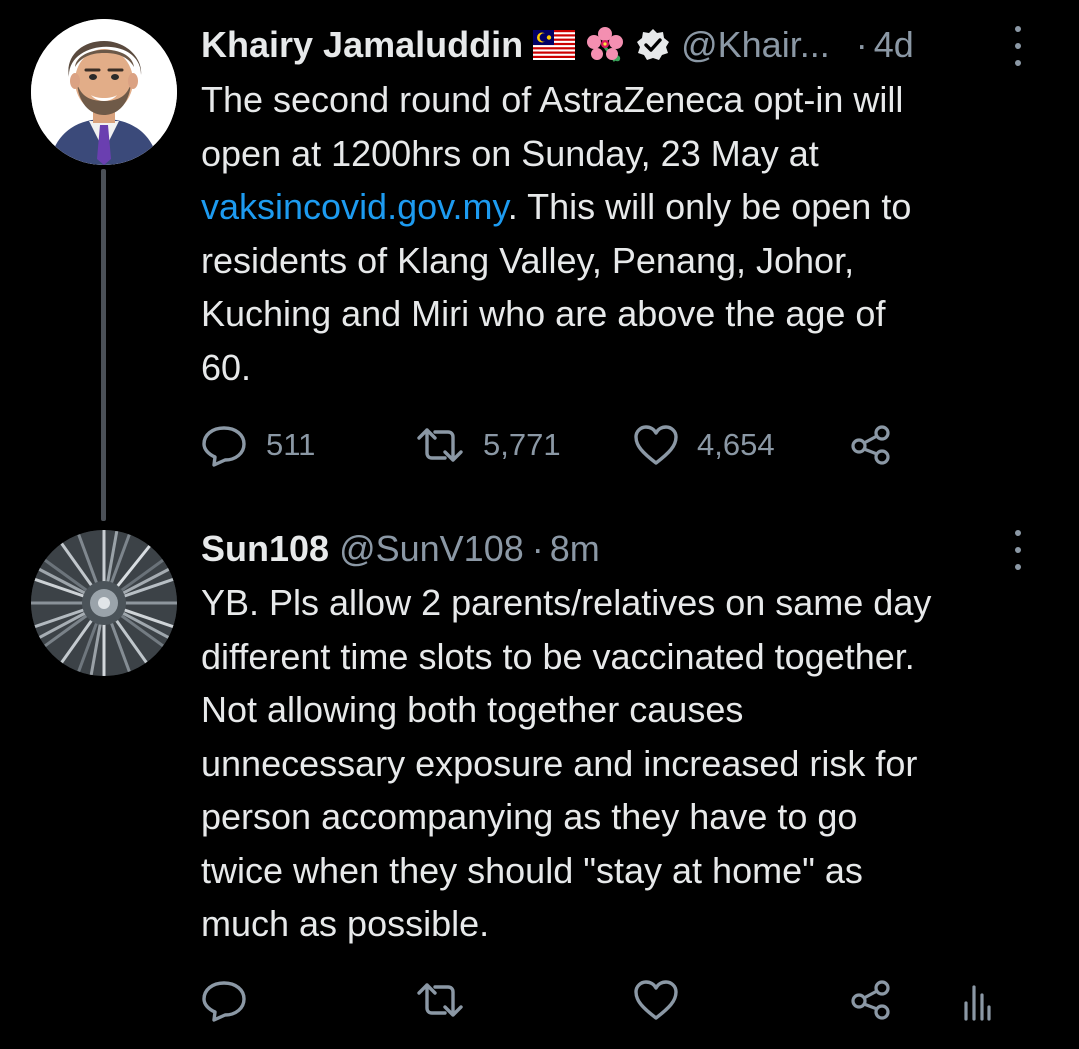  I want to click on analytics-icon, so click(977, 1003).